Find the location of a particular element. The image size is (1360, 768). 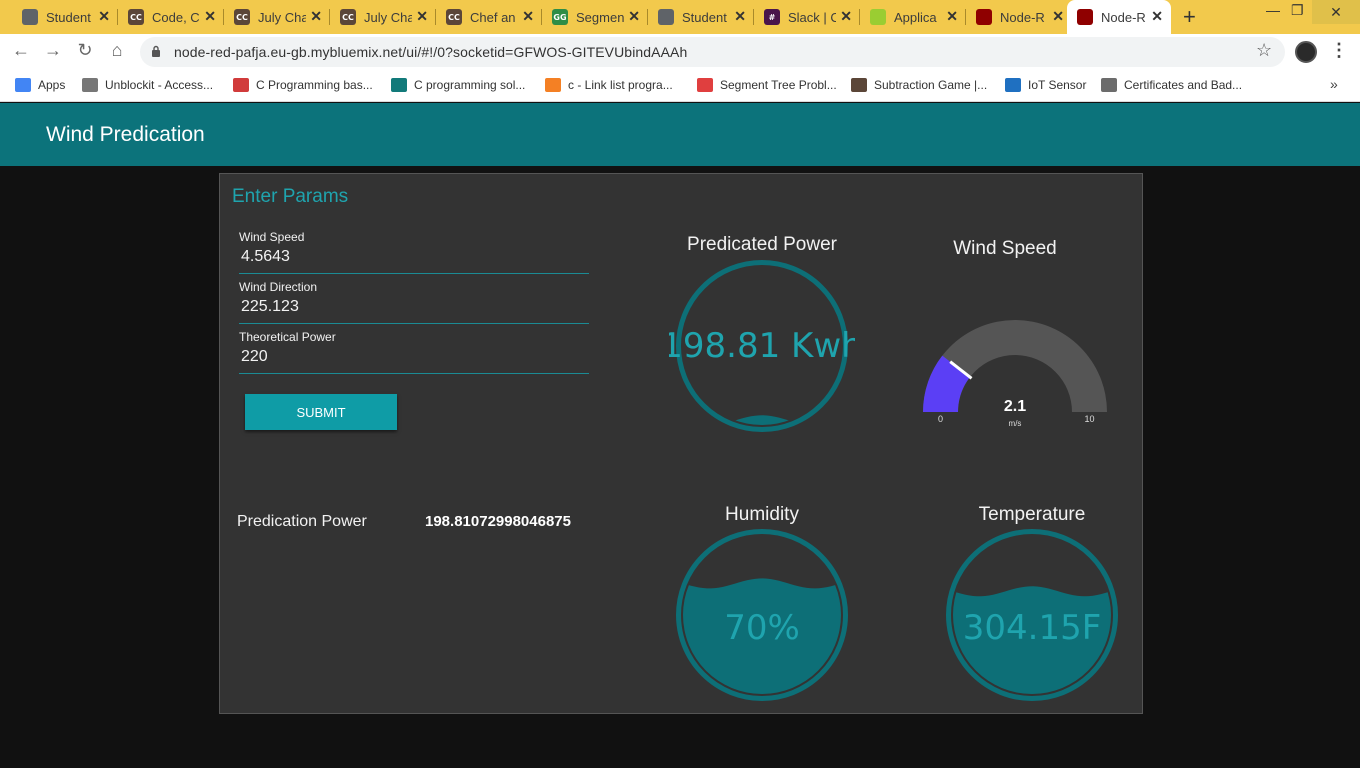

predicted-power-gauge-liquid is located at coordinates (762, 420).